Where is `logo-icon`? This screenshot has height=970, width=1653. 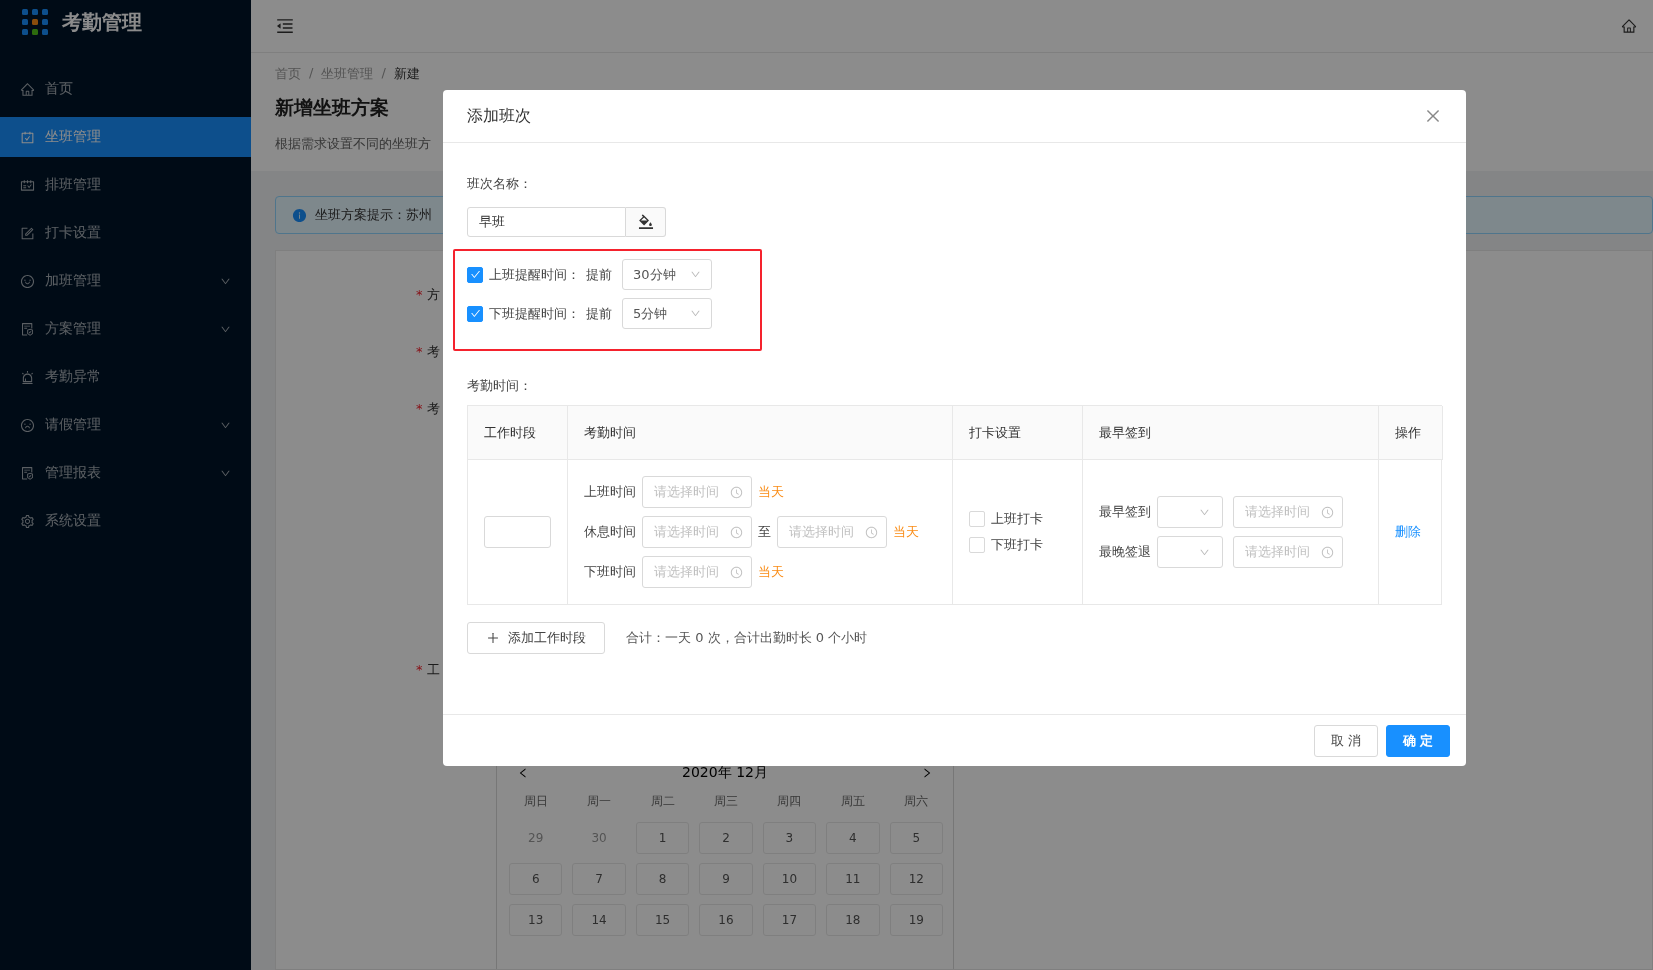 logo-icon is located at coordinates (35, 22).